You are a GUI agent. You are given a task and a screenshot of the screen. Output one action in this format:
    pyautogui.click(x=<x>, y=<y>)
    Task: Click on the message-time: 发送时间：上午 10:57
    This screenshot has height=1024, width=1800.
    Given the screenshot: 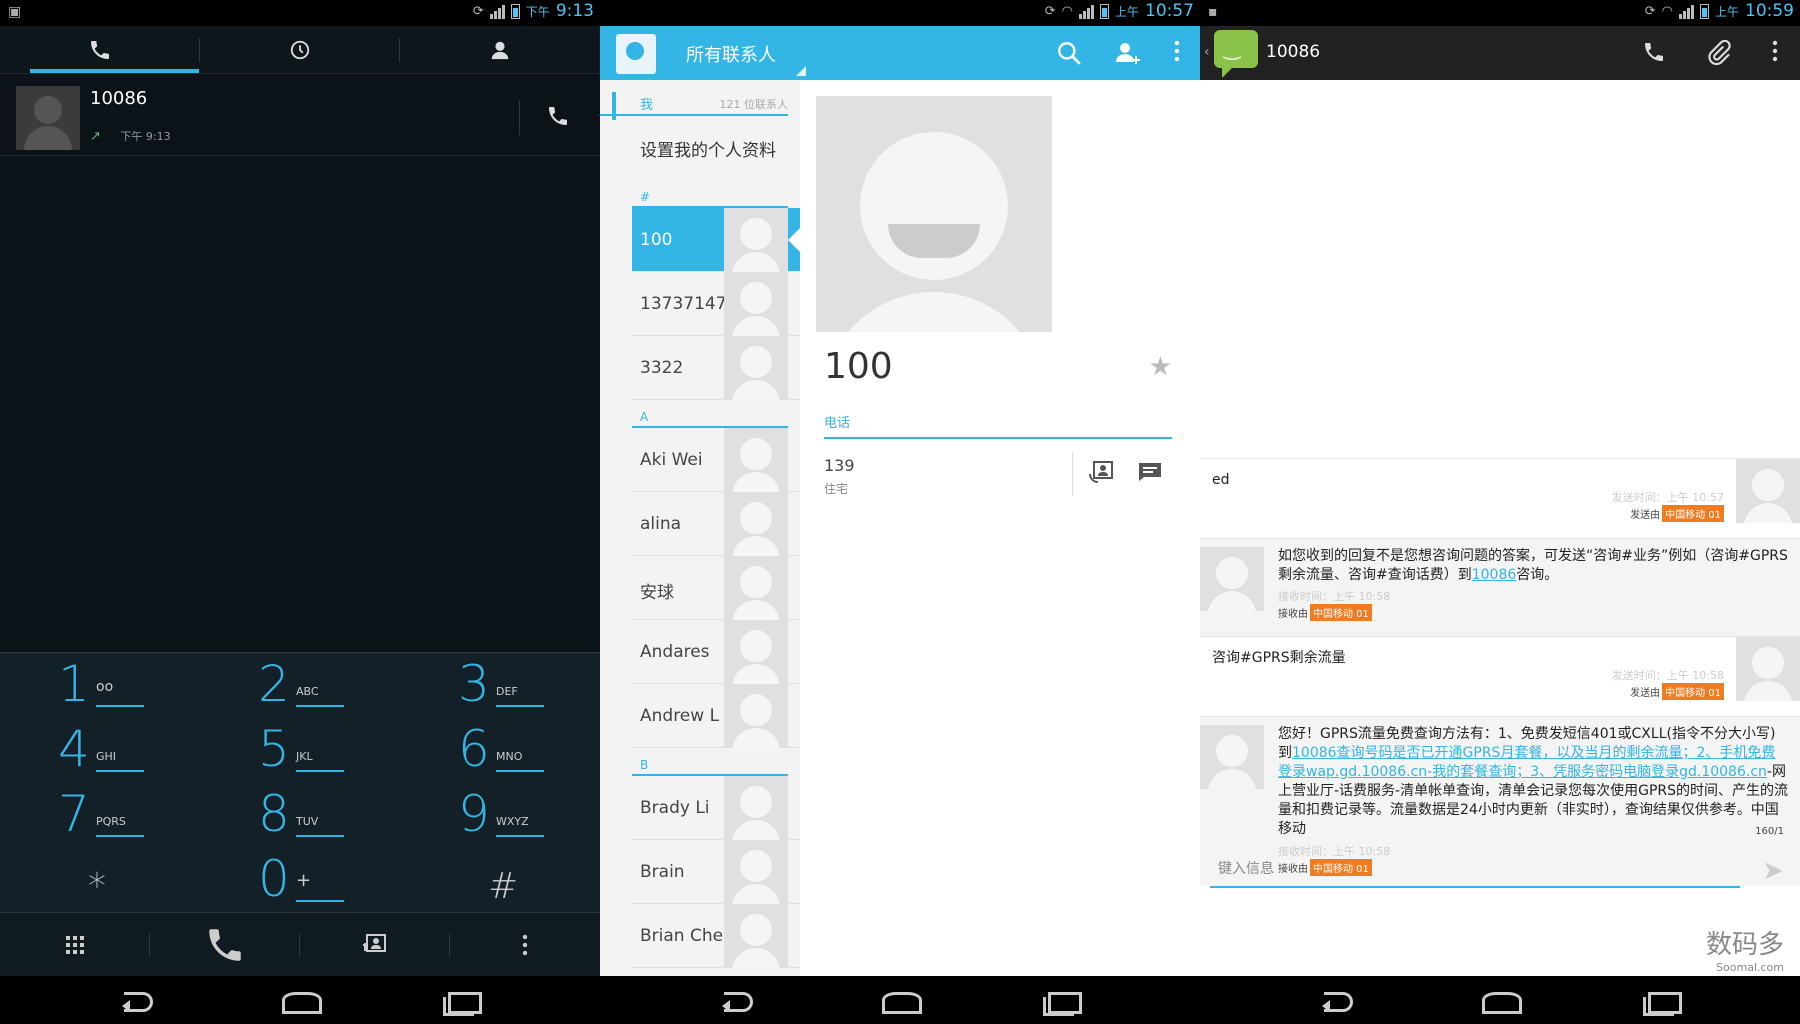 What is the action you would take?
    pyautogui.click(x=1667, y=497)
    